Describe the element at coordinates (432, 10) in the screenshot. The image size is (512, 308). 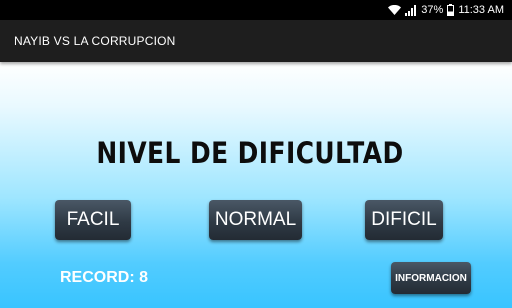
I see `battery-percent: 37%` at that location.